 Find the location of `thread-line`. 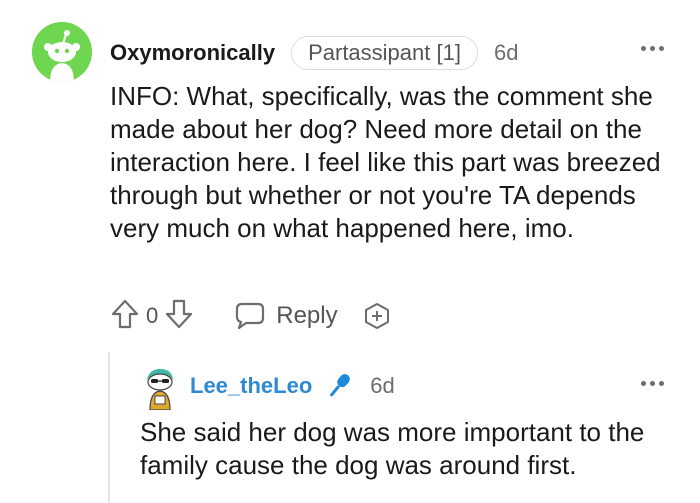

thread-line is located at coordinates (109, 427).